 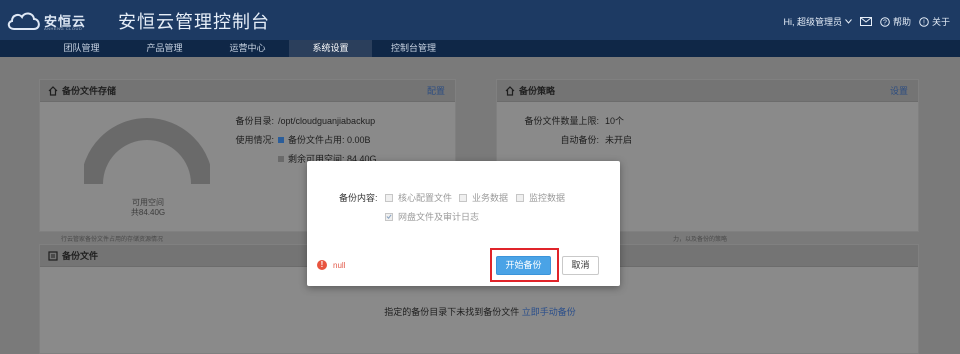 I want to click on checkbox-label: 业务数据, so click(x=490, y=198).